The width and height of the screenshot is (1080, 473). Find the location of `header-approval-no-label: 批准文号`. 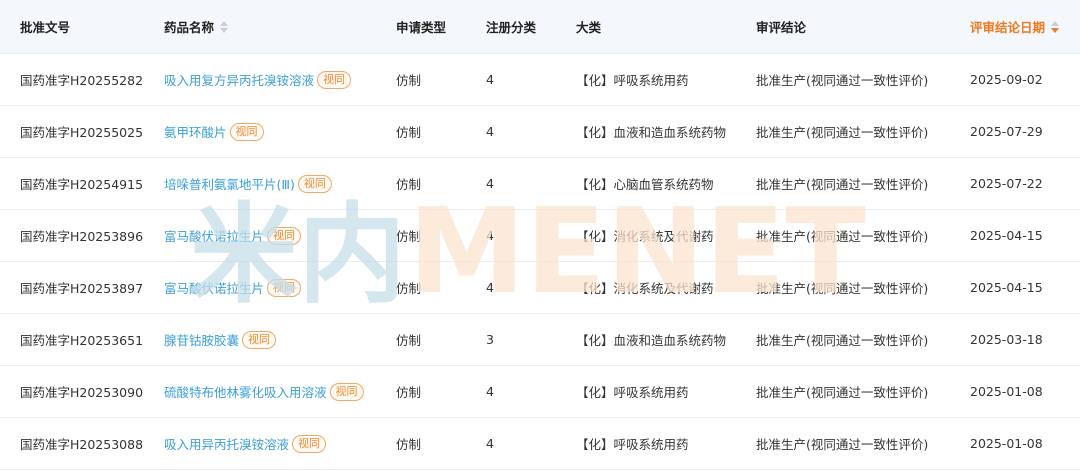

header-approval-no-label: 批准文号 is located at coordinates (45, 27).